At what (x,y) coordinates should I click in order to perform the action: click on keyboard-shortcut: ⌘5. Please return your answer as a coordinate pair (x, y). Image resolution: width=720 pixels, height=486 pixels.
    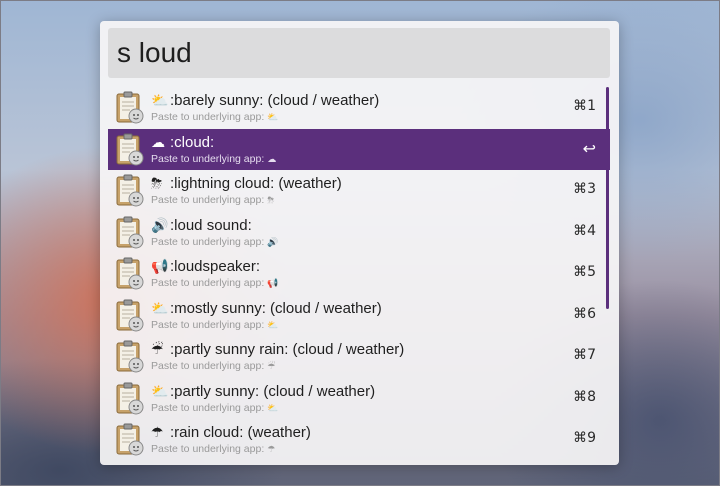
    Looking at the image, I should click on (584, 272).